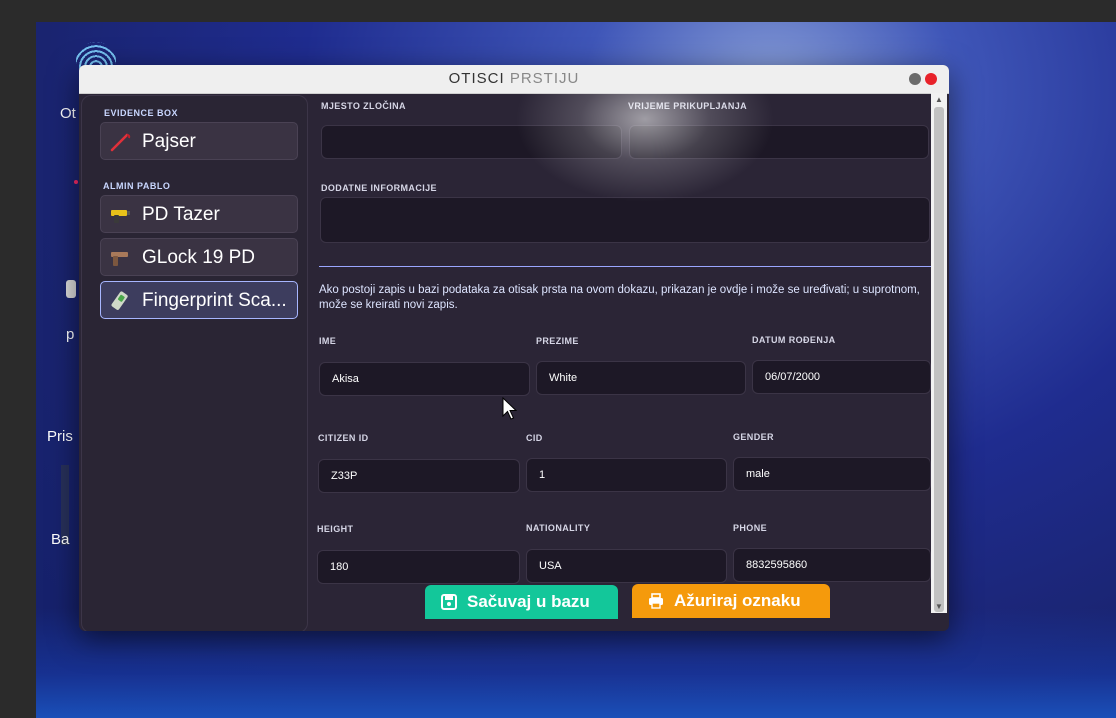 This screenshot has width=1116, height=718. What do you see at coordinates (939, 606) in the screenshot?
I see `scroll-down-icon: ▼` at bounding box center [939, 606].